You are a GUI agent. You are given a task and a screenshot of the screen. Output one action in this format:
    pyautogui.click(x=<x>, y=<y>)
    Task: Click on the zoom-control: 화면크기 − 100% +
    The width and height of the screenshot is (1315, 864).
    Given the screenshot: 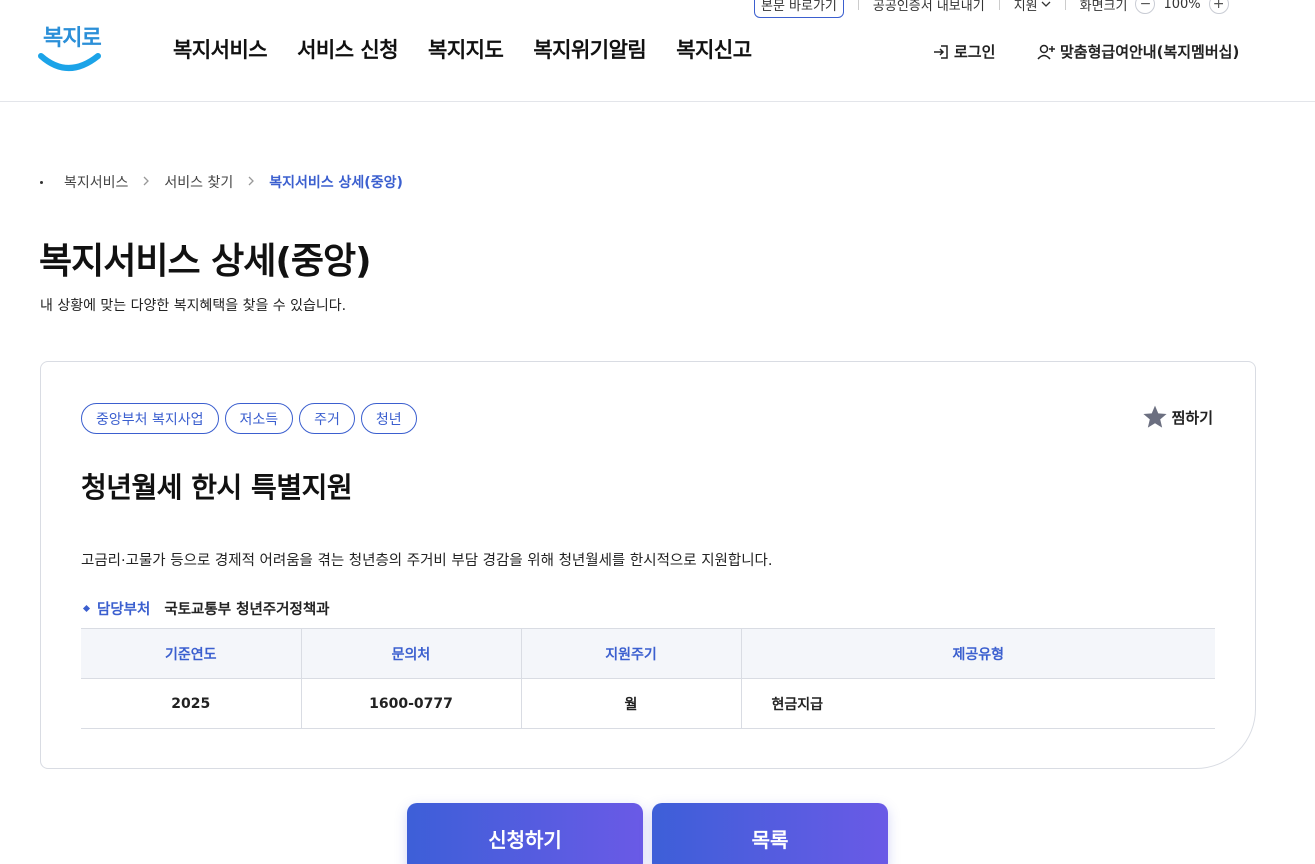 What is the action you would take?
    pyautogui.click(x=1154, y=7)
    